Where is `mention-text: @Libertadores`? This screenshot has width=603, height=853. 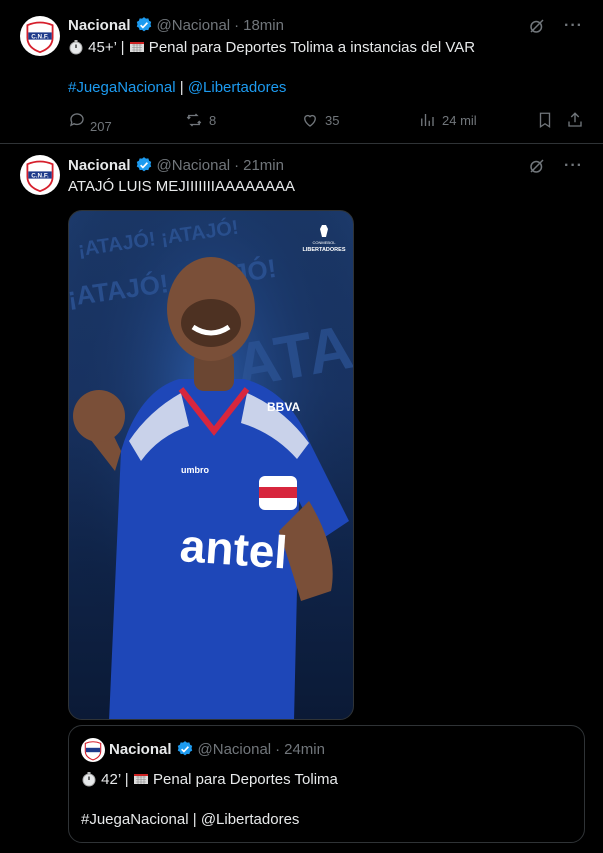 mention-text: @Libertadores is located at coordinates (250, 819).